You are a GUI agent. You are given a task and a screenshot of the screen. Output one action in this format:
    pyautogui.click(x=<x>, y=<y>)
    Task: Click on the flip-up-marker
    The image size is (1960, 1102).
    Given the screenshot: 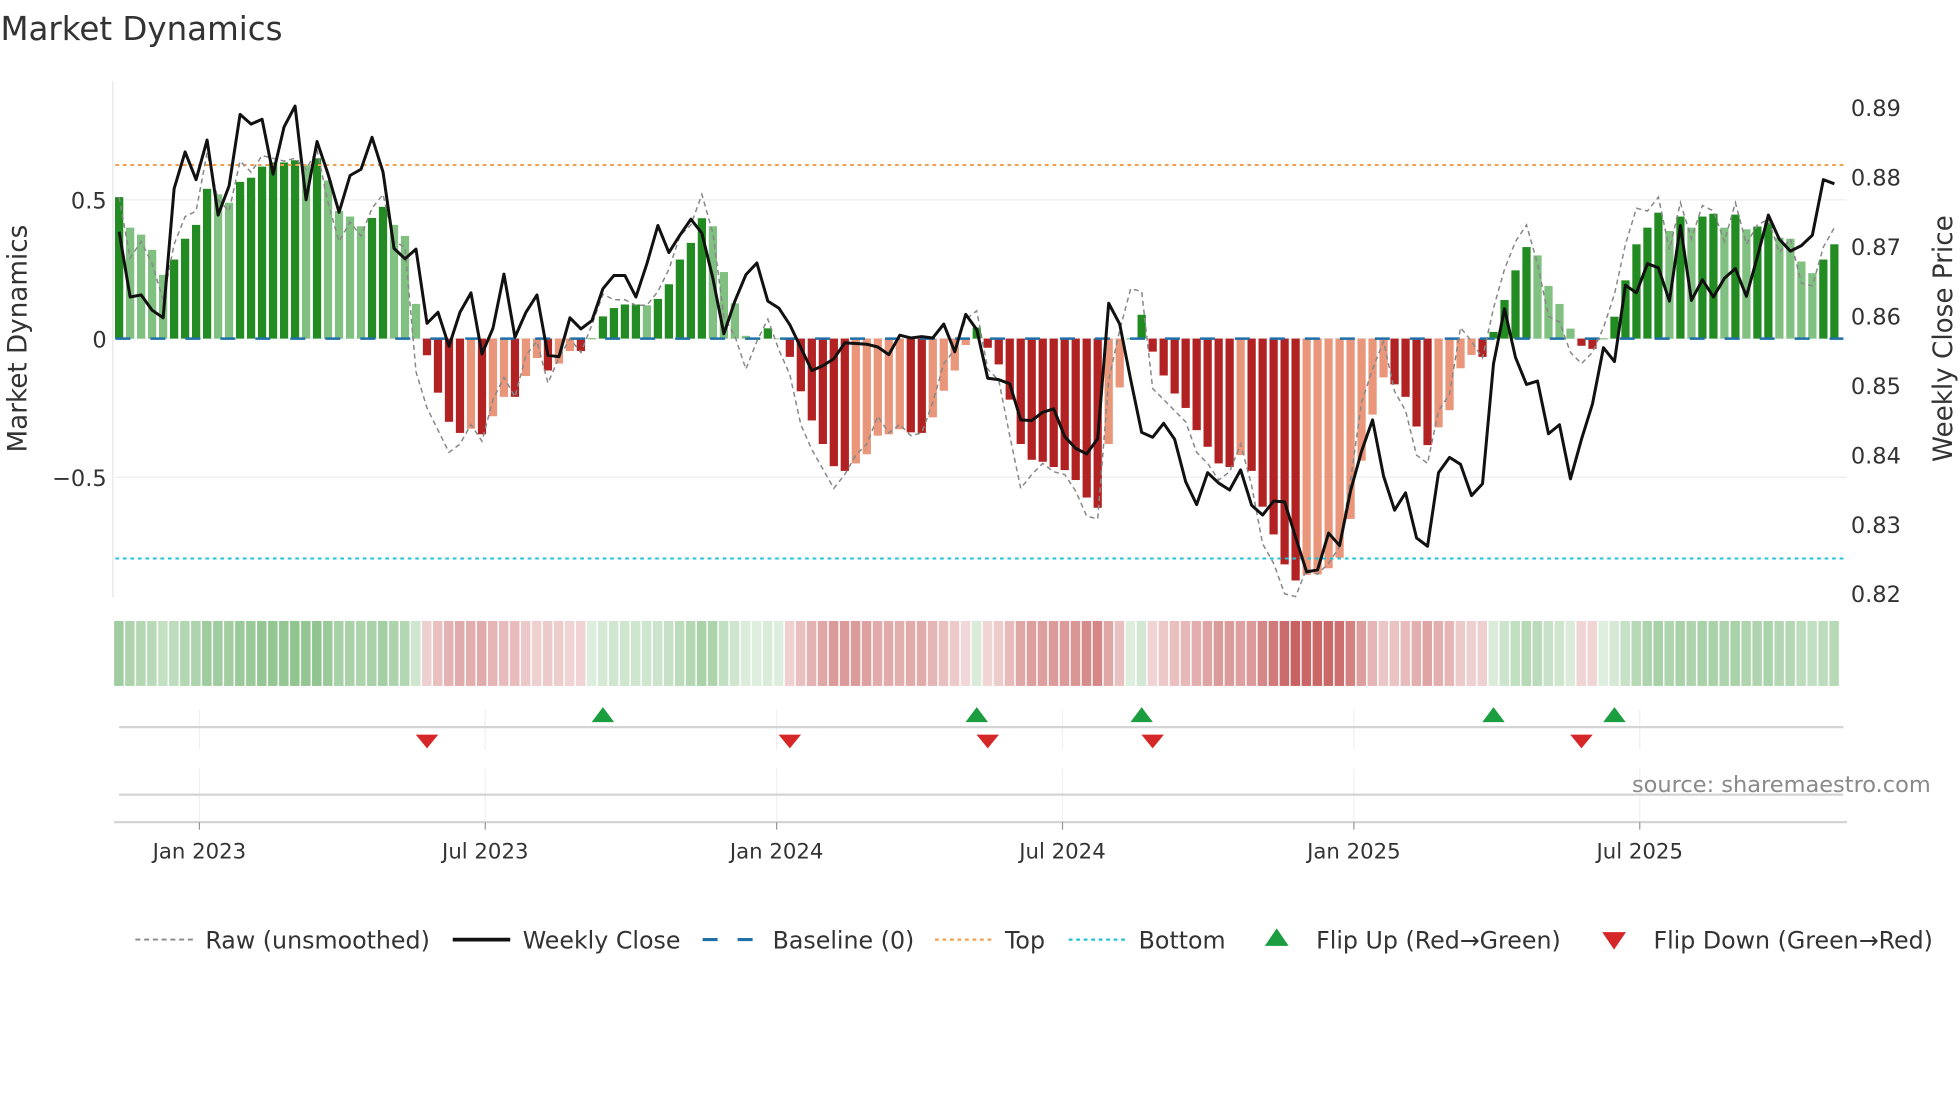 What is the action you would take?
    pyautogui.click(x=1614, y=715)
    